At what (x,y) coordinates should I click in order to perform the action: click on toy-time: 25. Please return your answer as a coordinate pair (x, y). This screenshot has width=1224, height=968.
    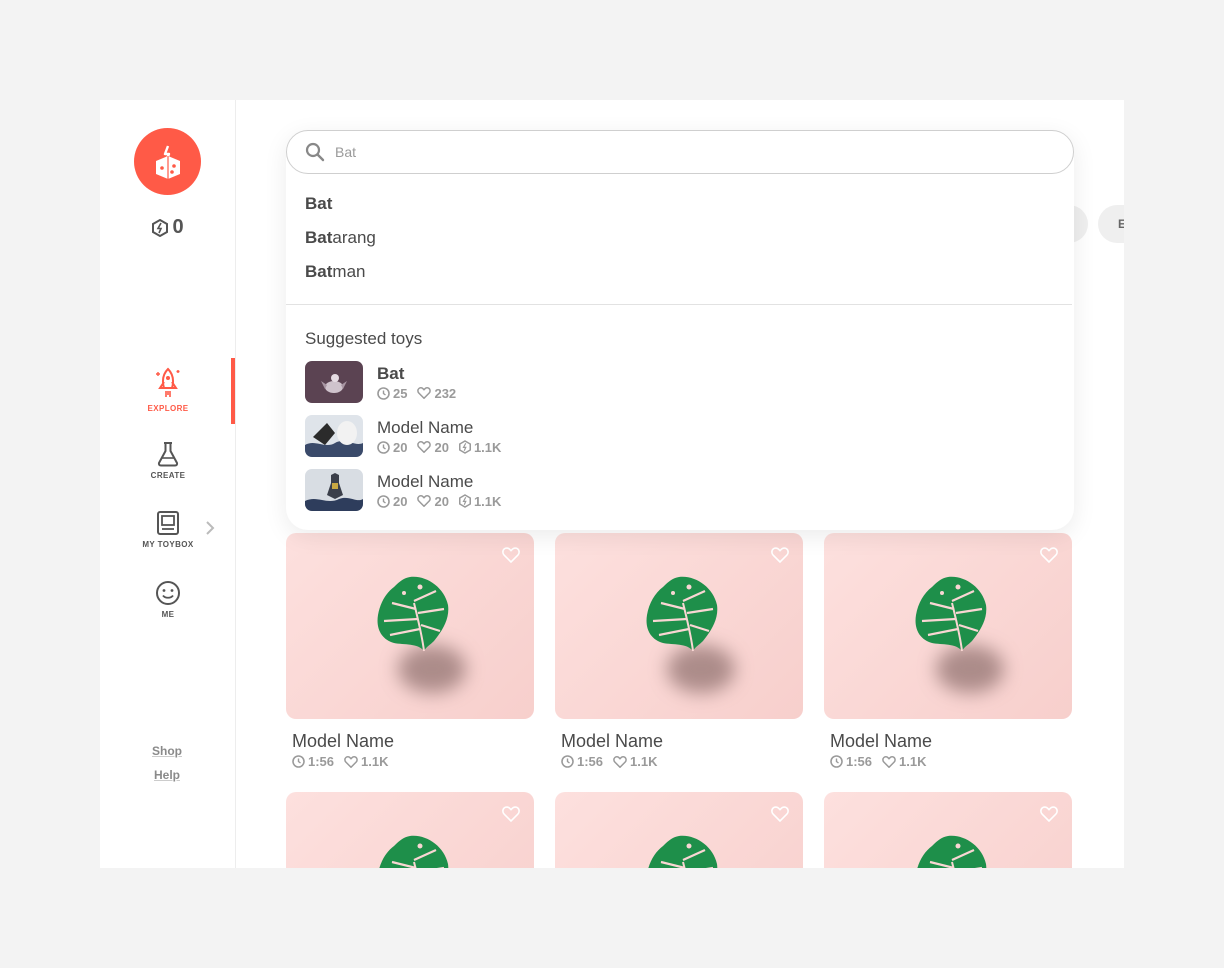
    Looking at the image, I should click on (400, 393).